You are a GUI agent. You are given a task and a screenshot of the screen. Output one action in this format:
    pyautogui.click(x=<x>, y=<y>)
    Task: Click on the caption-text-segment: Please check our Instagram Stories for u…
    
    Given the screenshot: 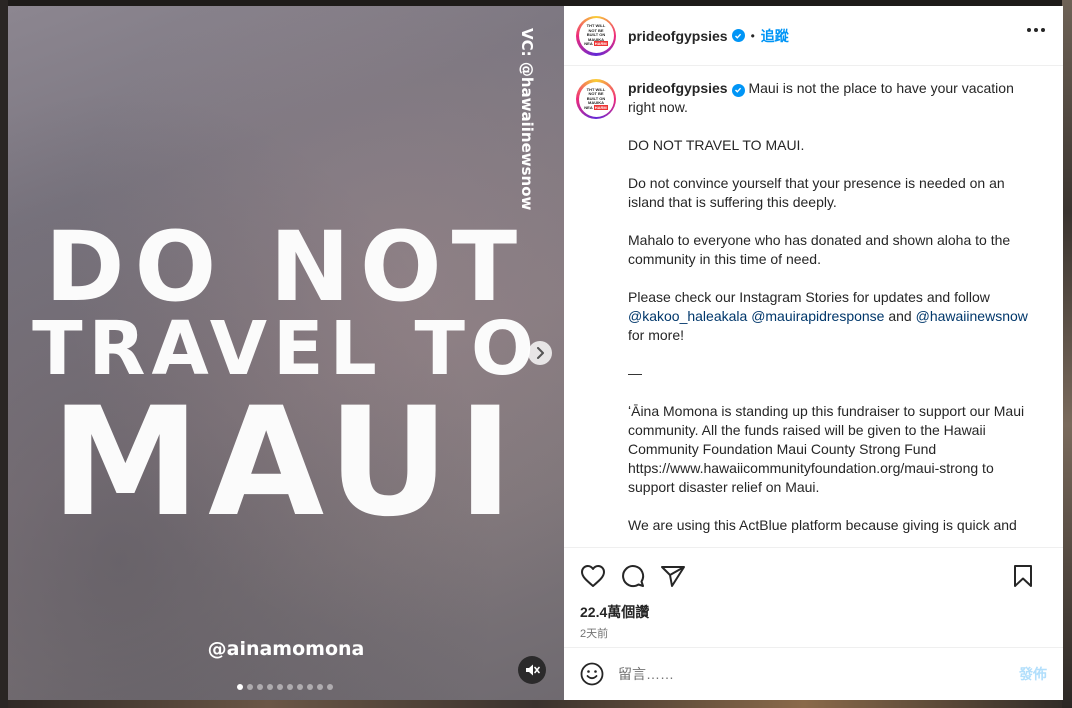 What is the action you would take?
    pyautogui.click(x=809, y=297)
    